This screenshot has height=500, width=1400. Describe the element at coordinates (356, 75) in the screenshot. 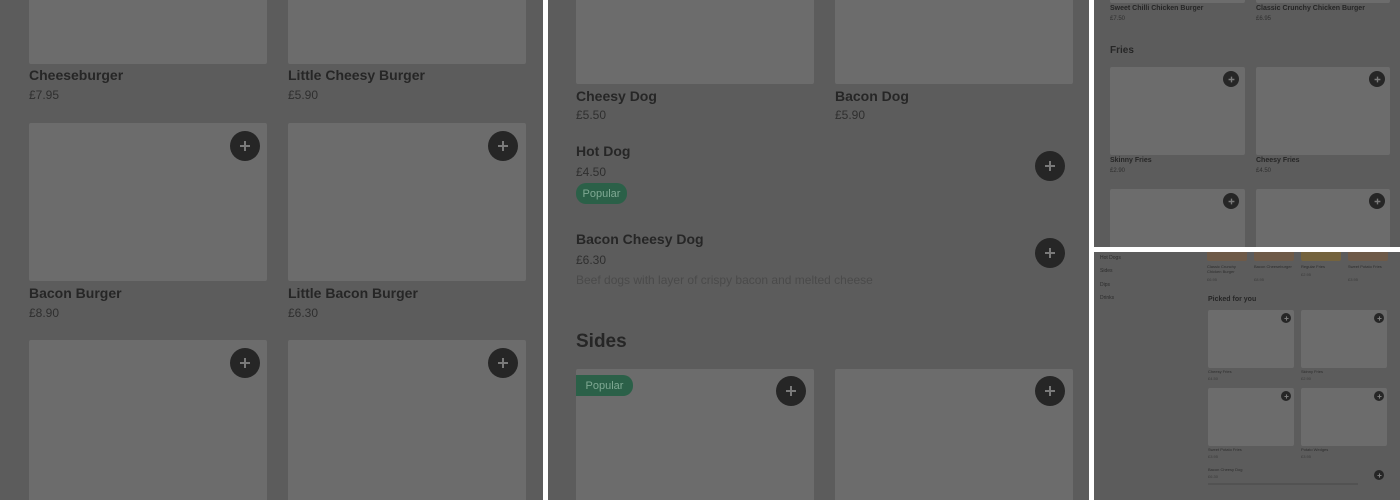

I see `item-name: Little Cheesy Burger` at that location.